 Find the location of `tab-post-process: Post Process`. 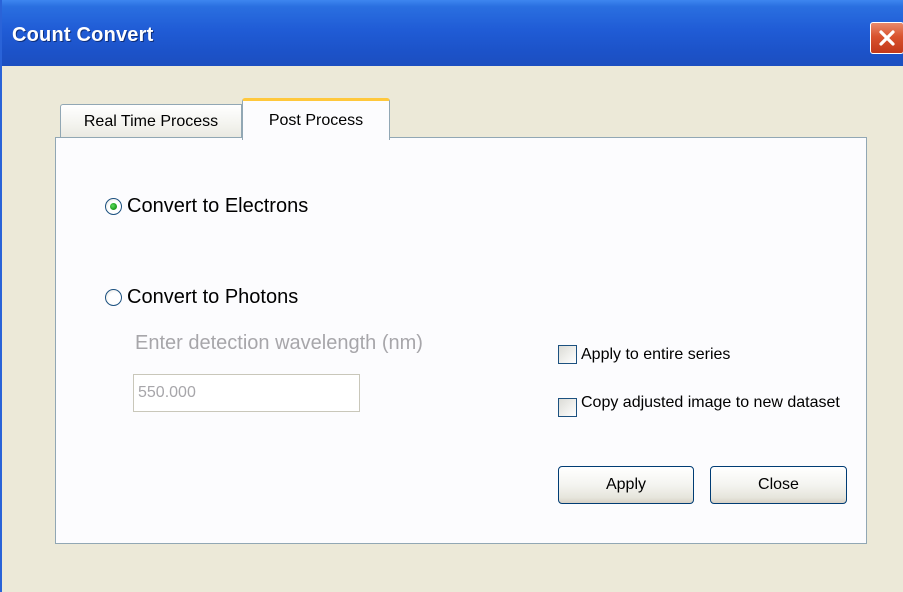

tab-post-process: Post Process is located at coordinates (316, 119).